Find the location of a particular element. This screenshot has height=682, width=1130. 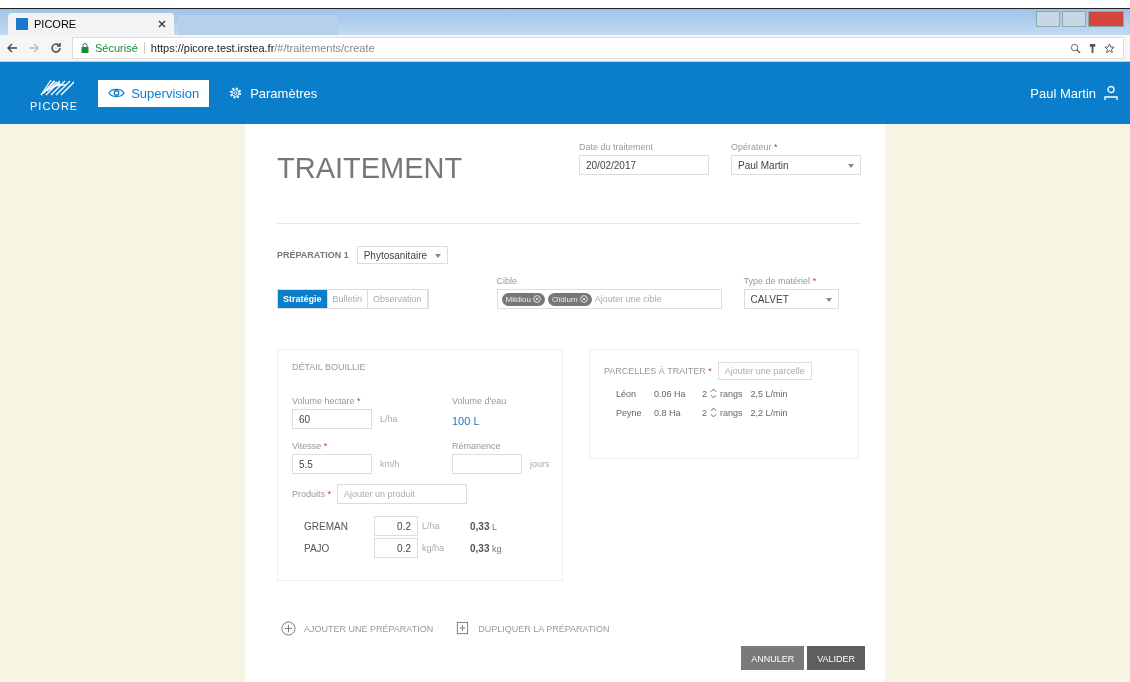

copy-icon is located at coordinates (463, 628).